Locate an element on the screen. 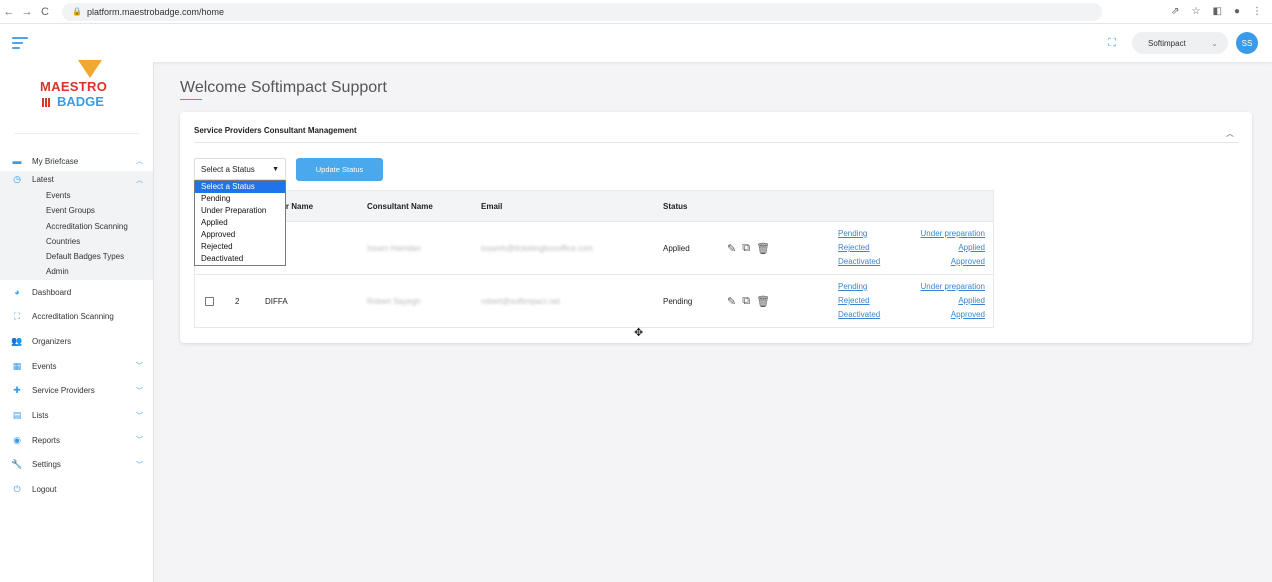 This screenshot has height=582, width=1272. profile-icon: ● is located at coordinates (1237, 11).